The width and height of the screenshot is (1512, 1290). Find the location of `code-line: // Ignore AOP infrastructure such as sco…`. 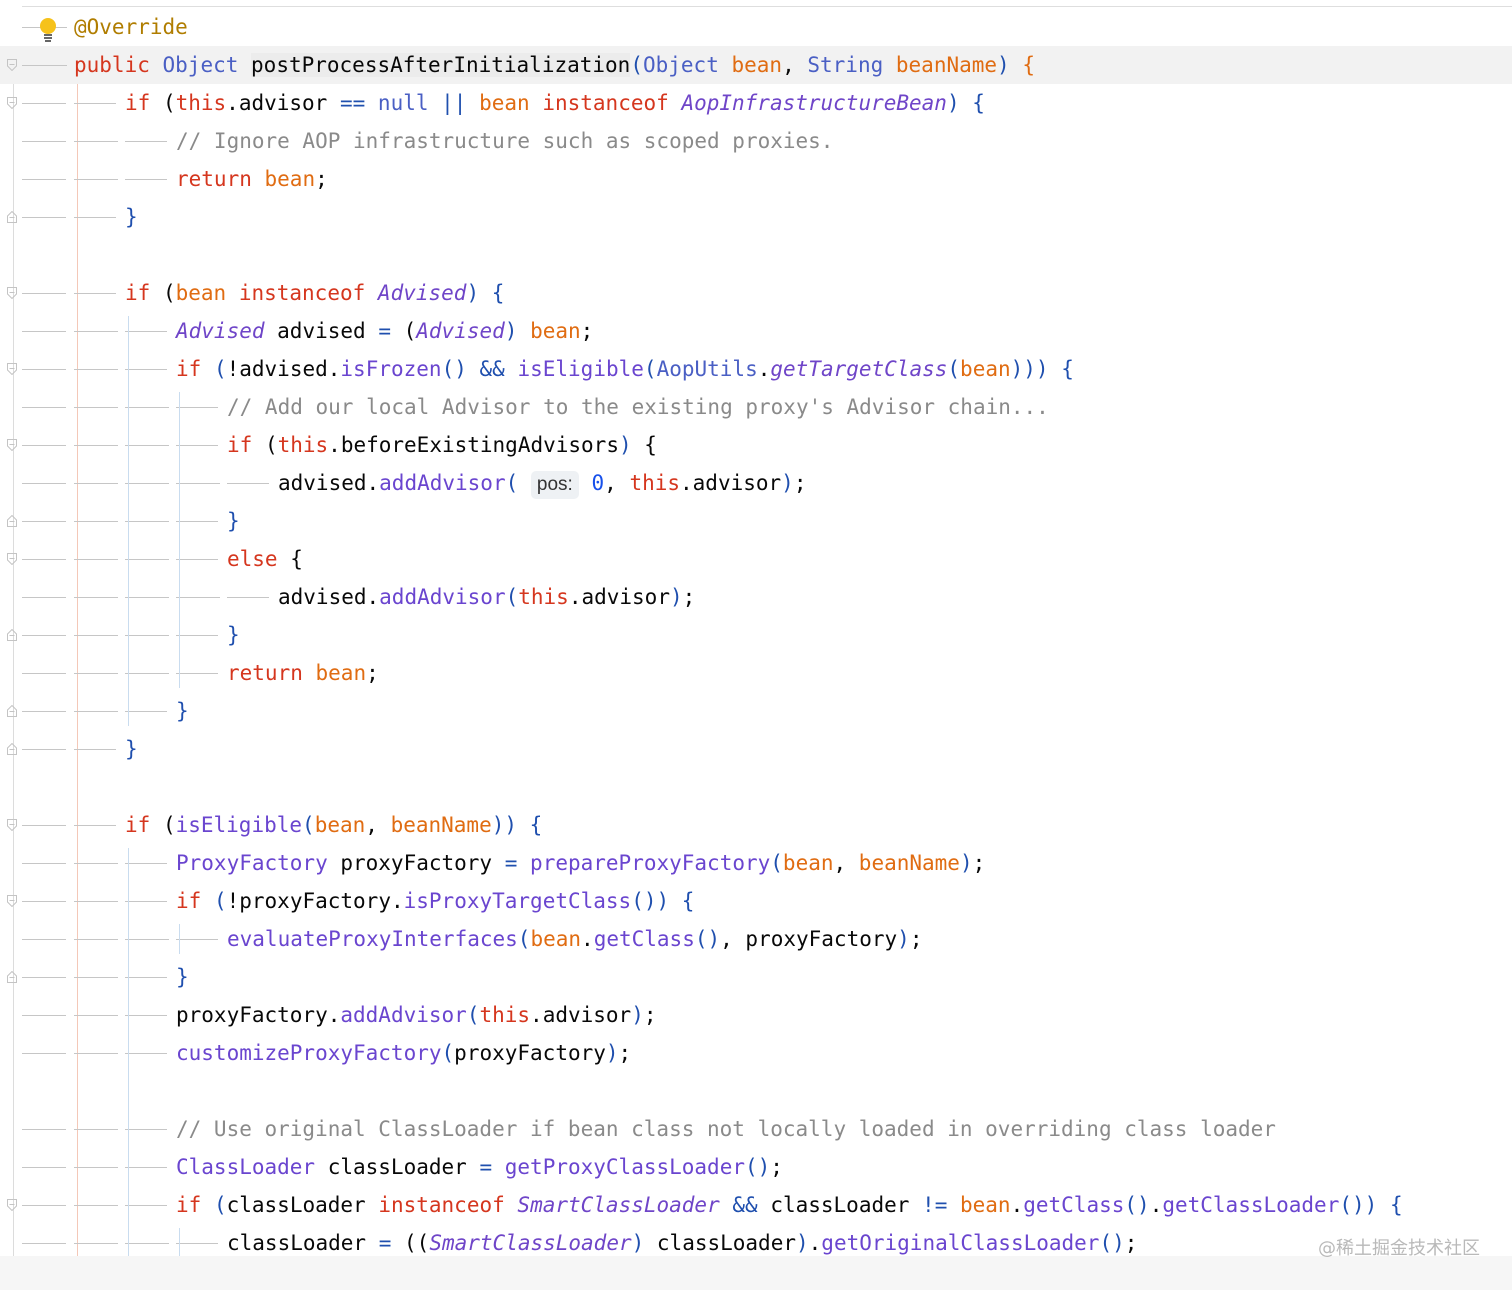

code-line: // Ignore AOP infrastructure such as sco… is located at coordinates (756, 141).